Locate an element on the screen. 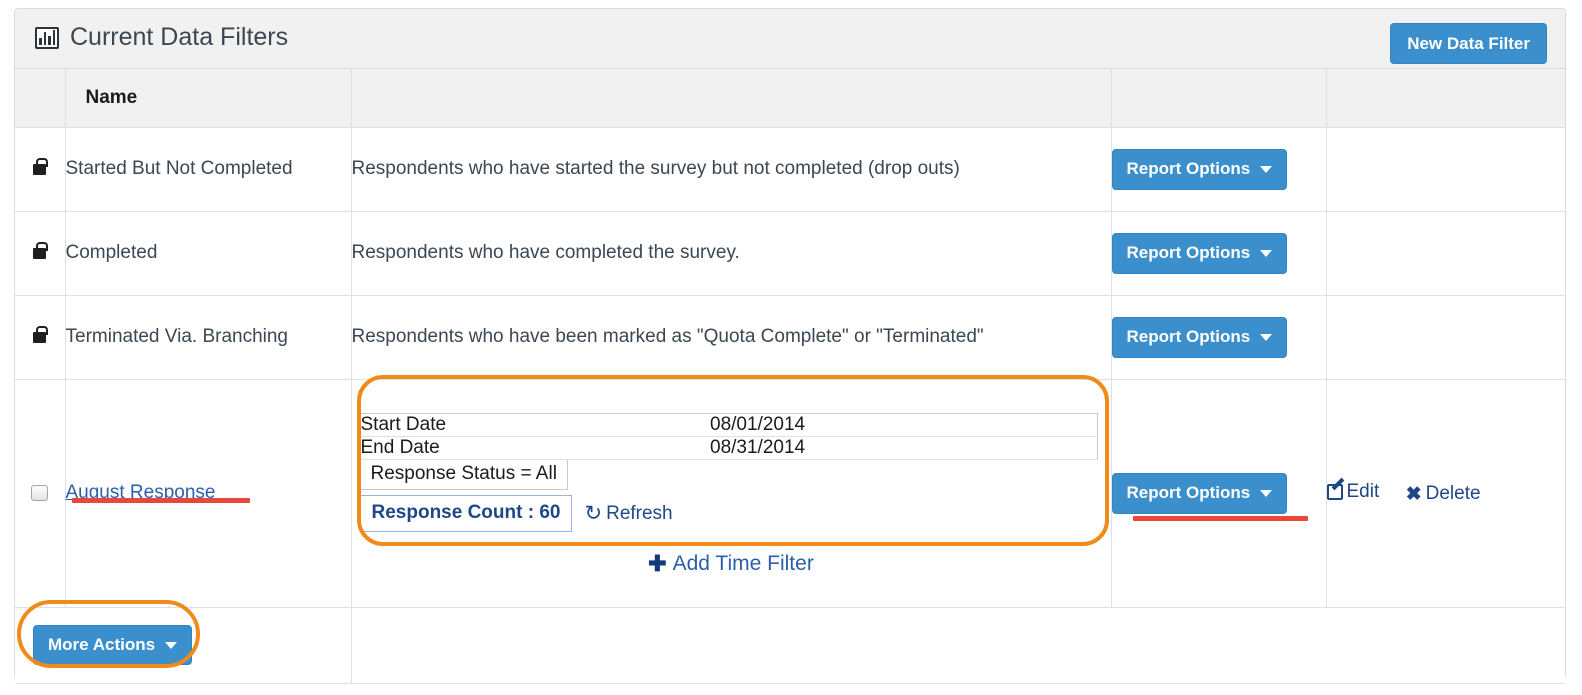 The height and width of the screenshot is (695, 1582). more-actions-cell: More Actions is located at coordinates (183, 645).